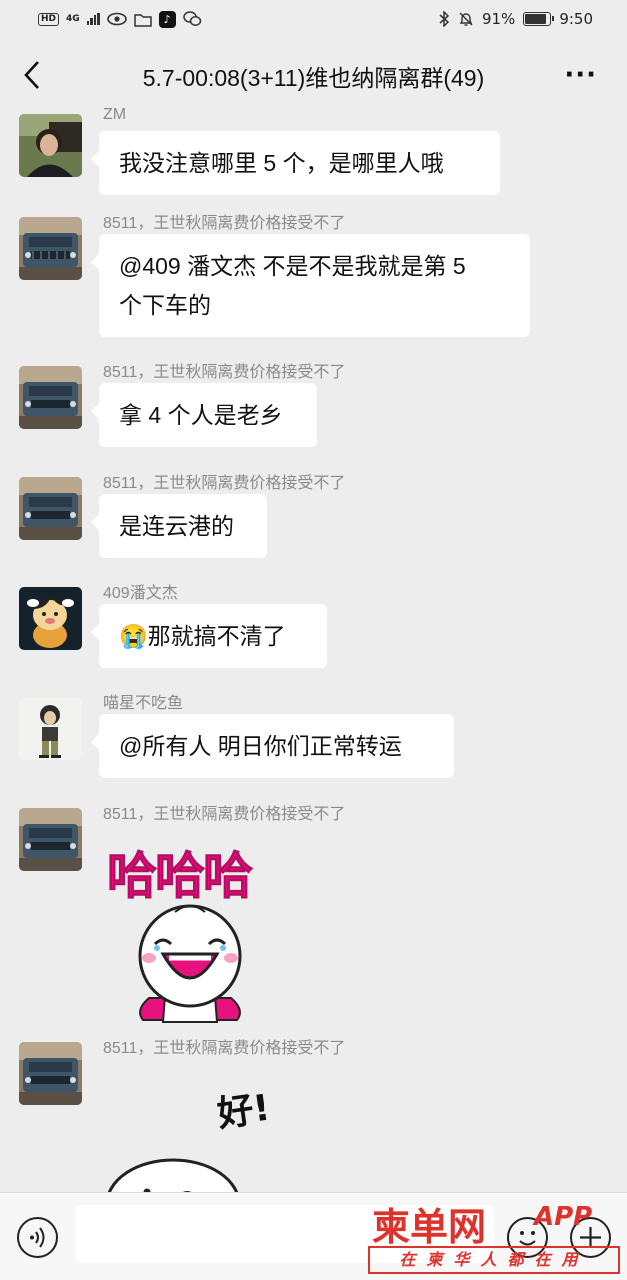  Describe the element at coordinates (165, 305) in the screenshot. I see `message-text-line: 个下车的` at that location.